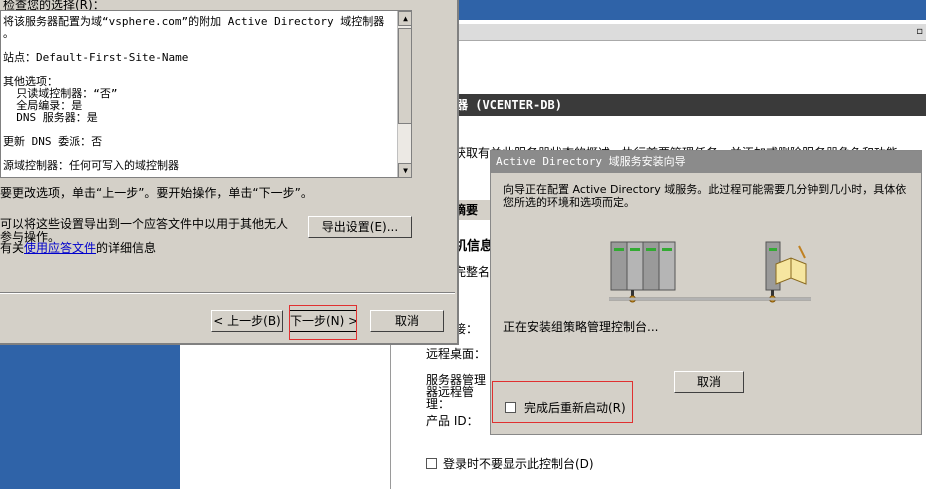  Describe the element at coordinates (156, 193) in the screenshot. I see `config-instruction-text: 要更改选项，单击“上一步”。要开始操作，单击“下一步”。` at that location.